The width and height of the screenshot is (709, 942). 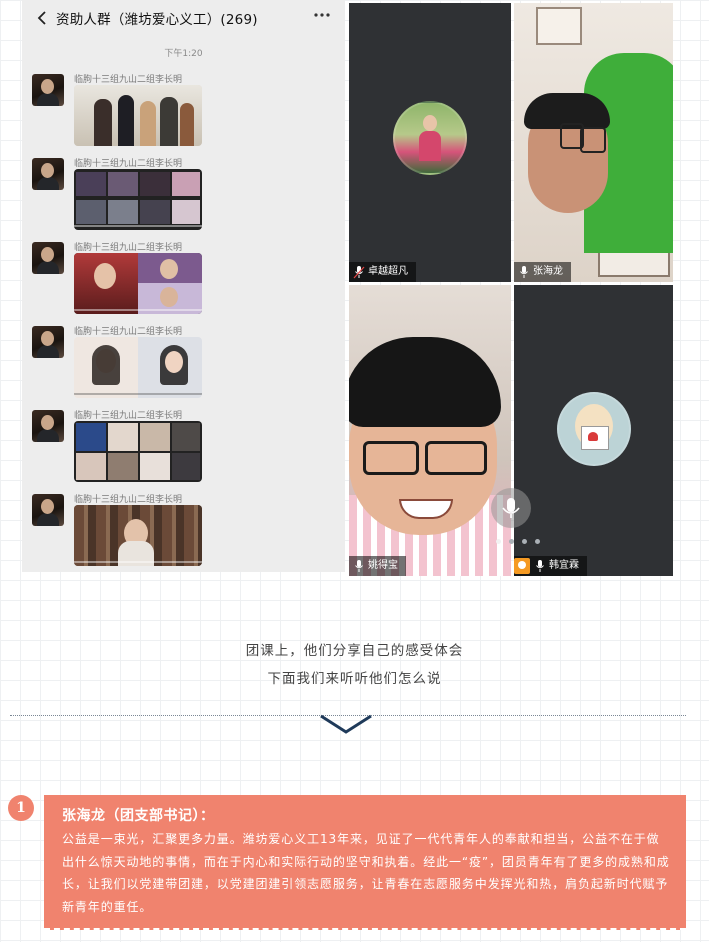 What do you see at coordinates (354, 651) in the screenshot?
I see `caption-line-1: 团课上，他们分享自己的感受体会` at bounding box center [354, 651].